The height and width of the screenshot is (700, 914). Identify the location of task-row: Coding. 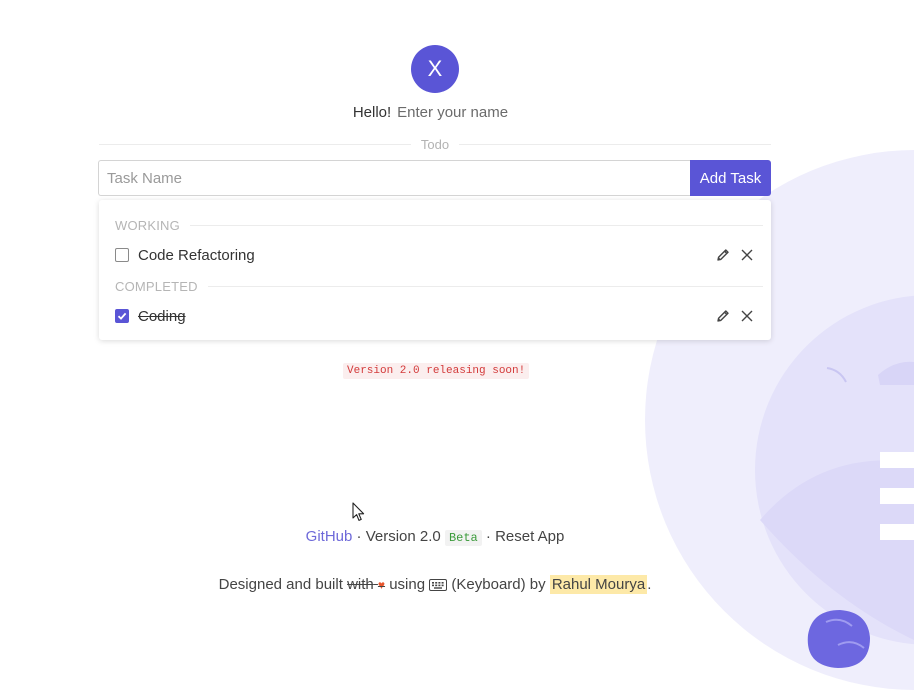
(435, 316).